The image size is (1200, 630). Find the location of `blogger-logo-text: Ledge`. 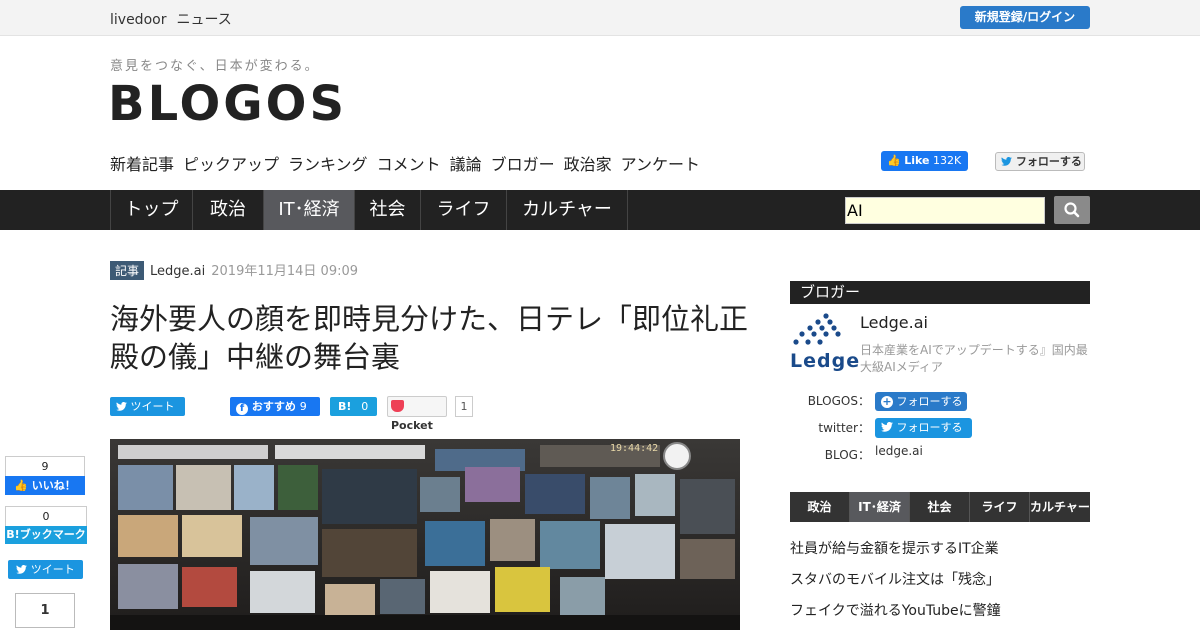

blogger-logo-text: Ledge is located at coordinates (825, 361).